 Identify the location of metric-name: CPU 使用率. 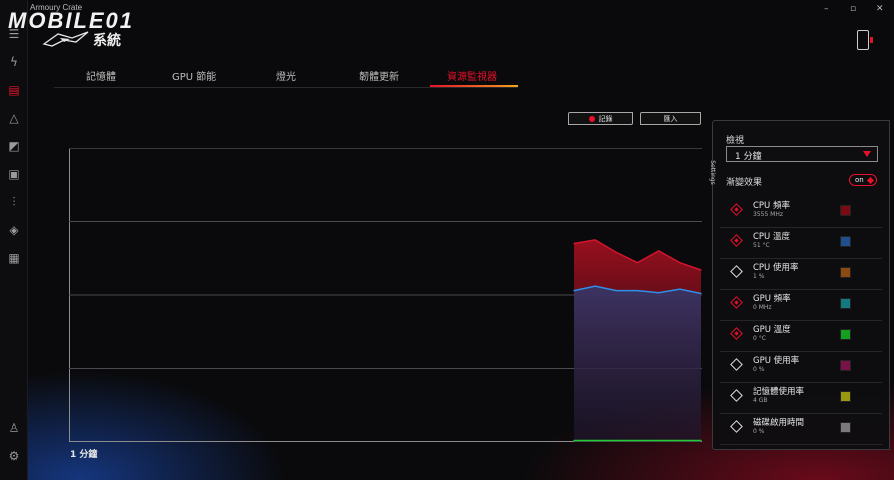
(776, 268).